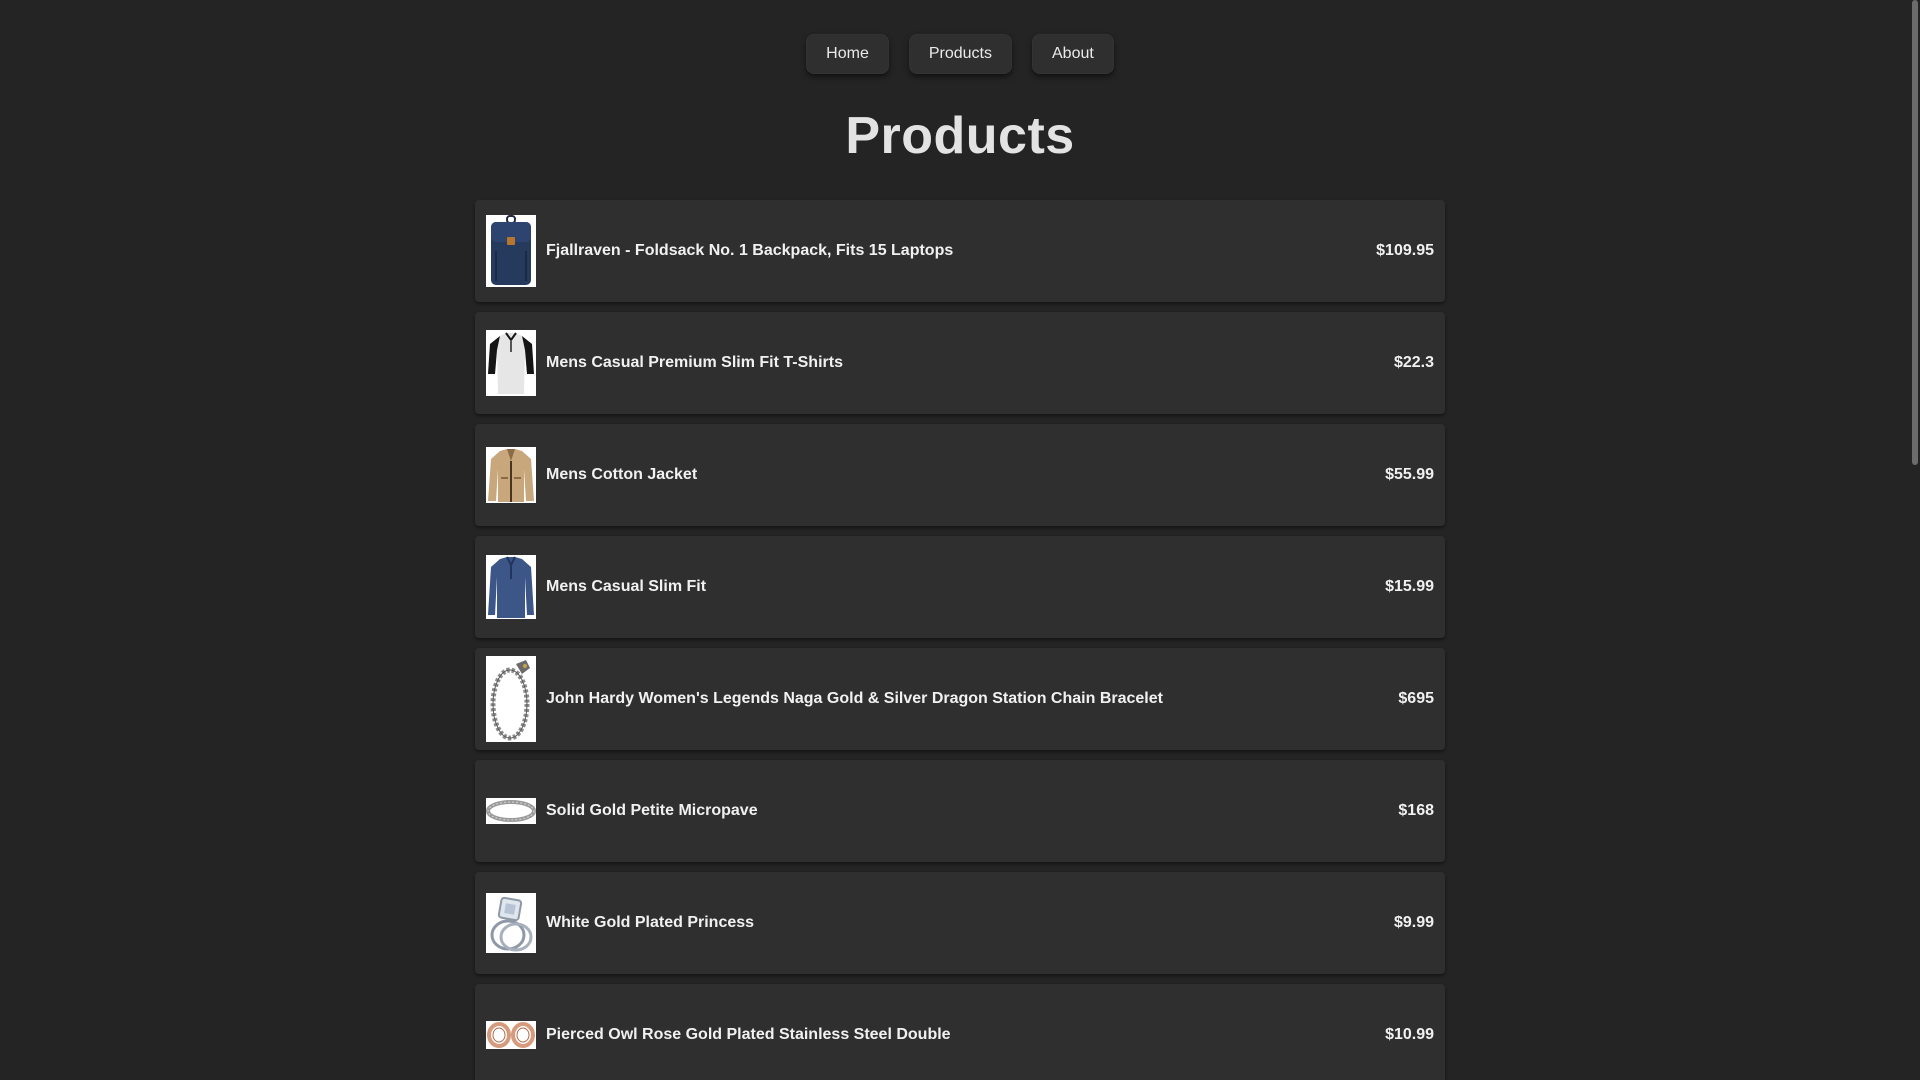 The height and width of the screenshot is (1080, 1920). I want to click on bracelet-icon, so click(511, 699).